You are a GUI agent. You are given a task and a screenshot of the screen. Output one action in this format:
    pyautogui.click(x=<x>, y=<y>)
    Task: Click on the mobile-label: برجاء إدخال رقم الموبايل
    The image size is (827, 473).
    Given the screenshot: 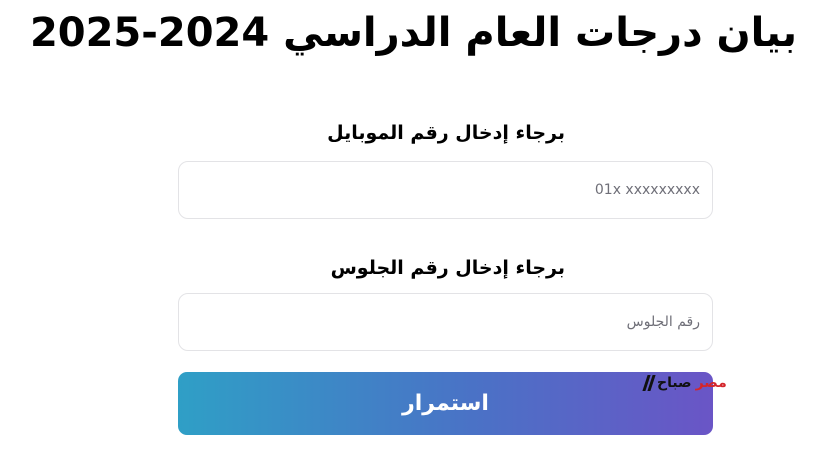 What is the action you would take?
    pyautogui.click(x=446, y=133)
    